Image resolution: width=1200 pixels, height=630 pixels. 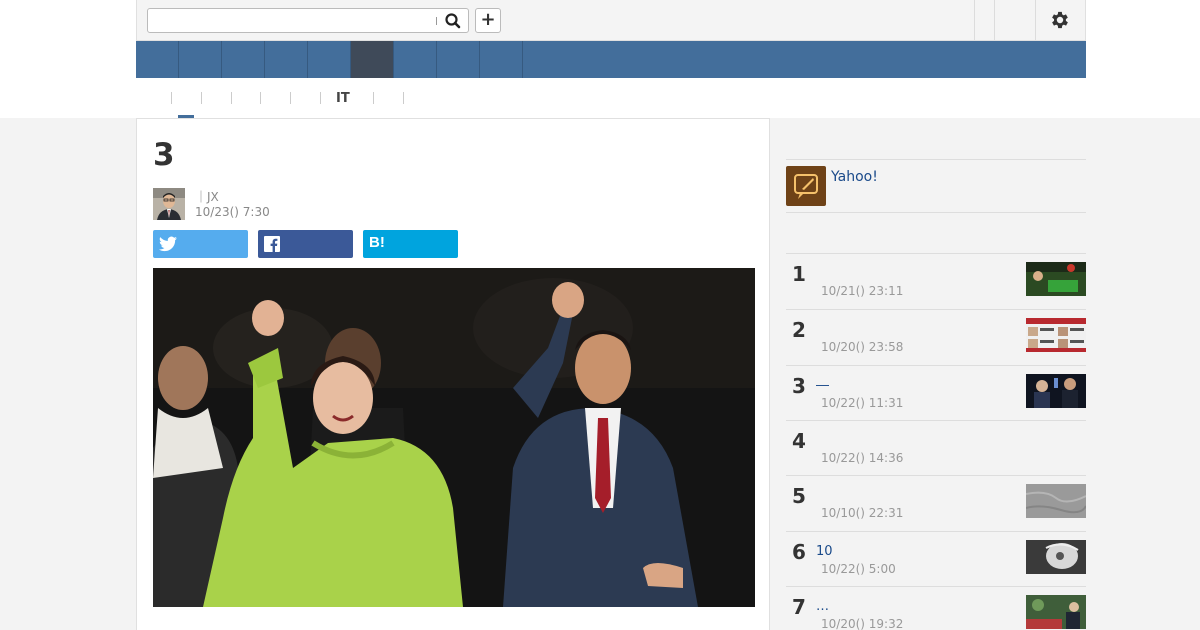 I want to click on rank-number: 5, so click(x=799, y=496).